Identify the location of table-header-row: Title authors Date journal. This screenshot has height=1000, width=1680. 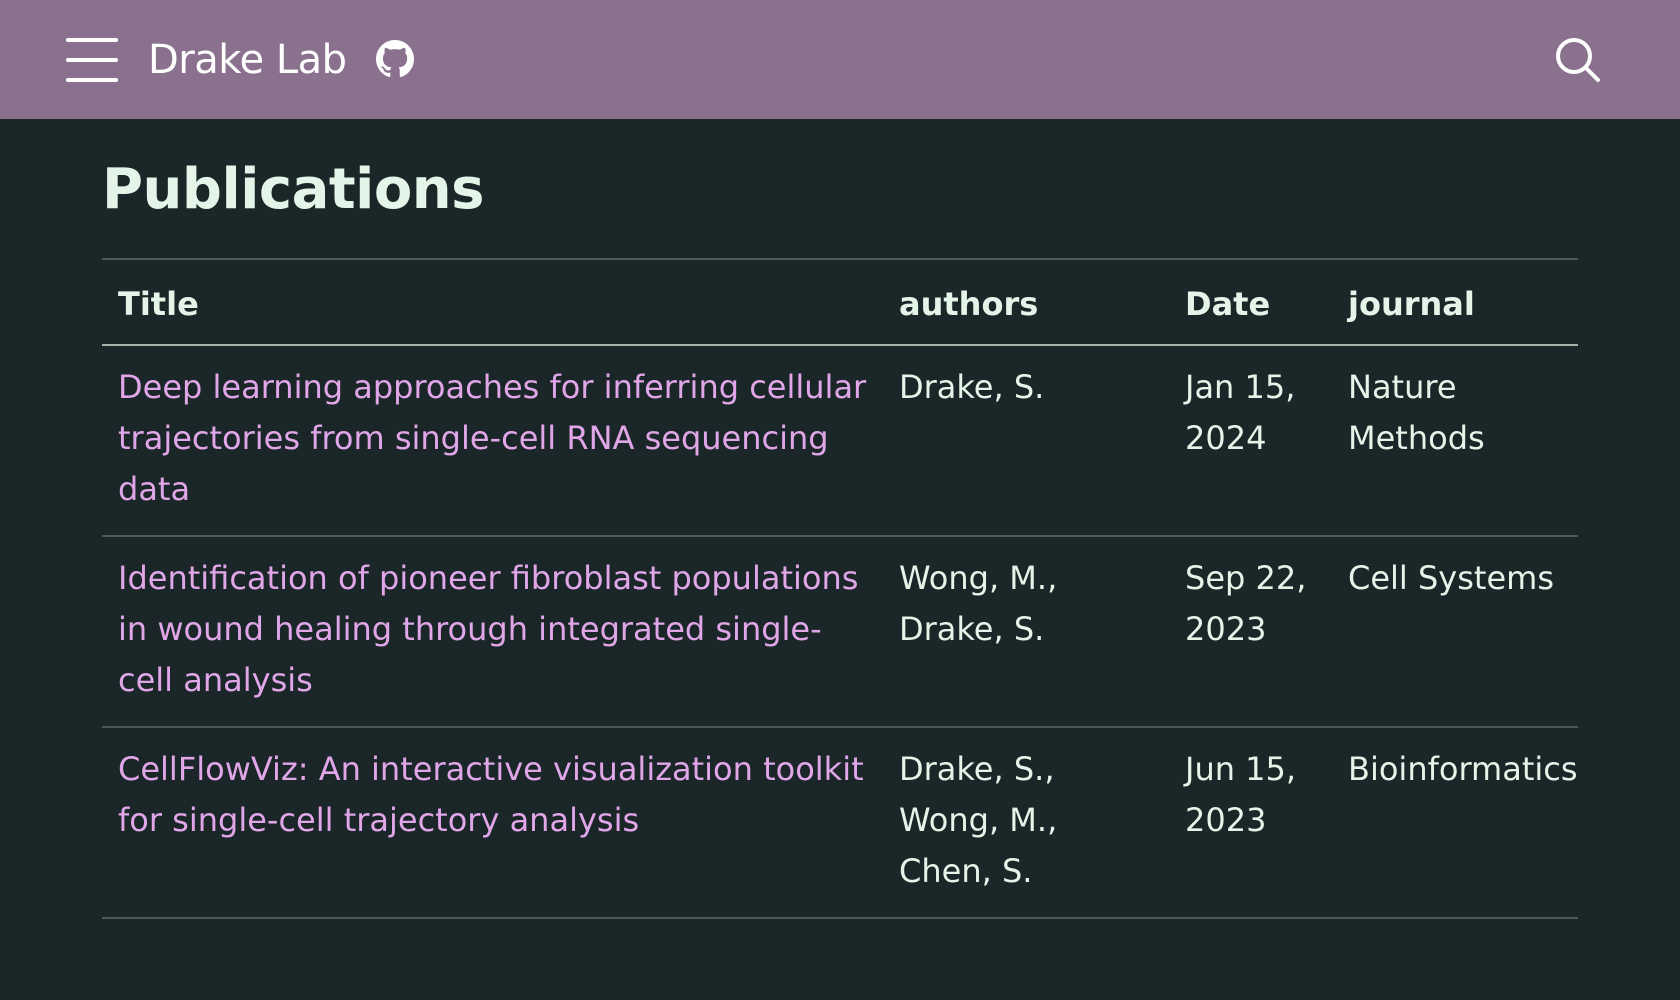
(840, 302).